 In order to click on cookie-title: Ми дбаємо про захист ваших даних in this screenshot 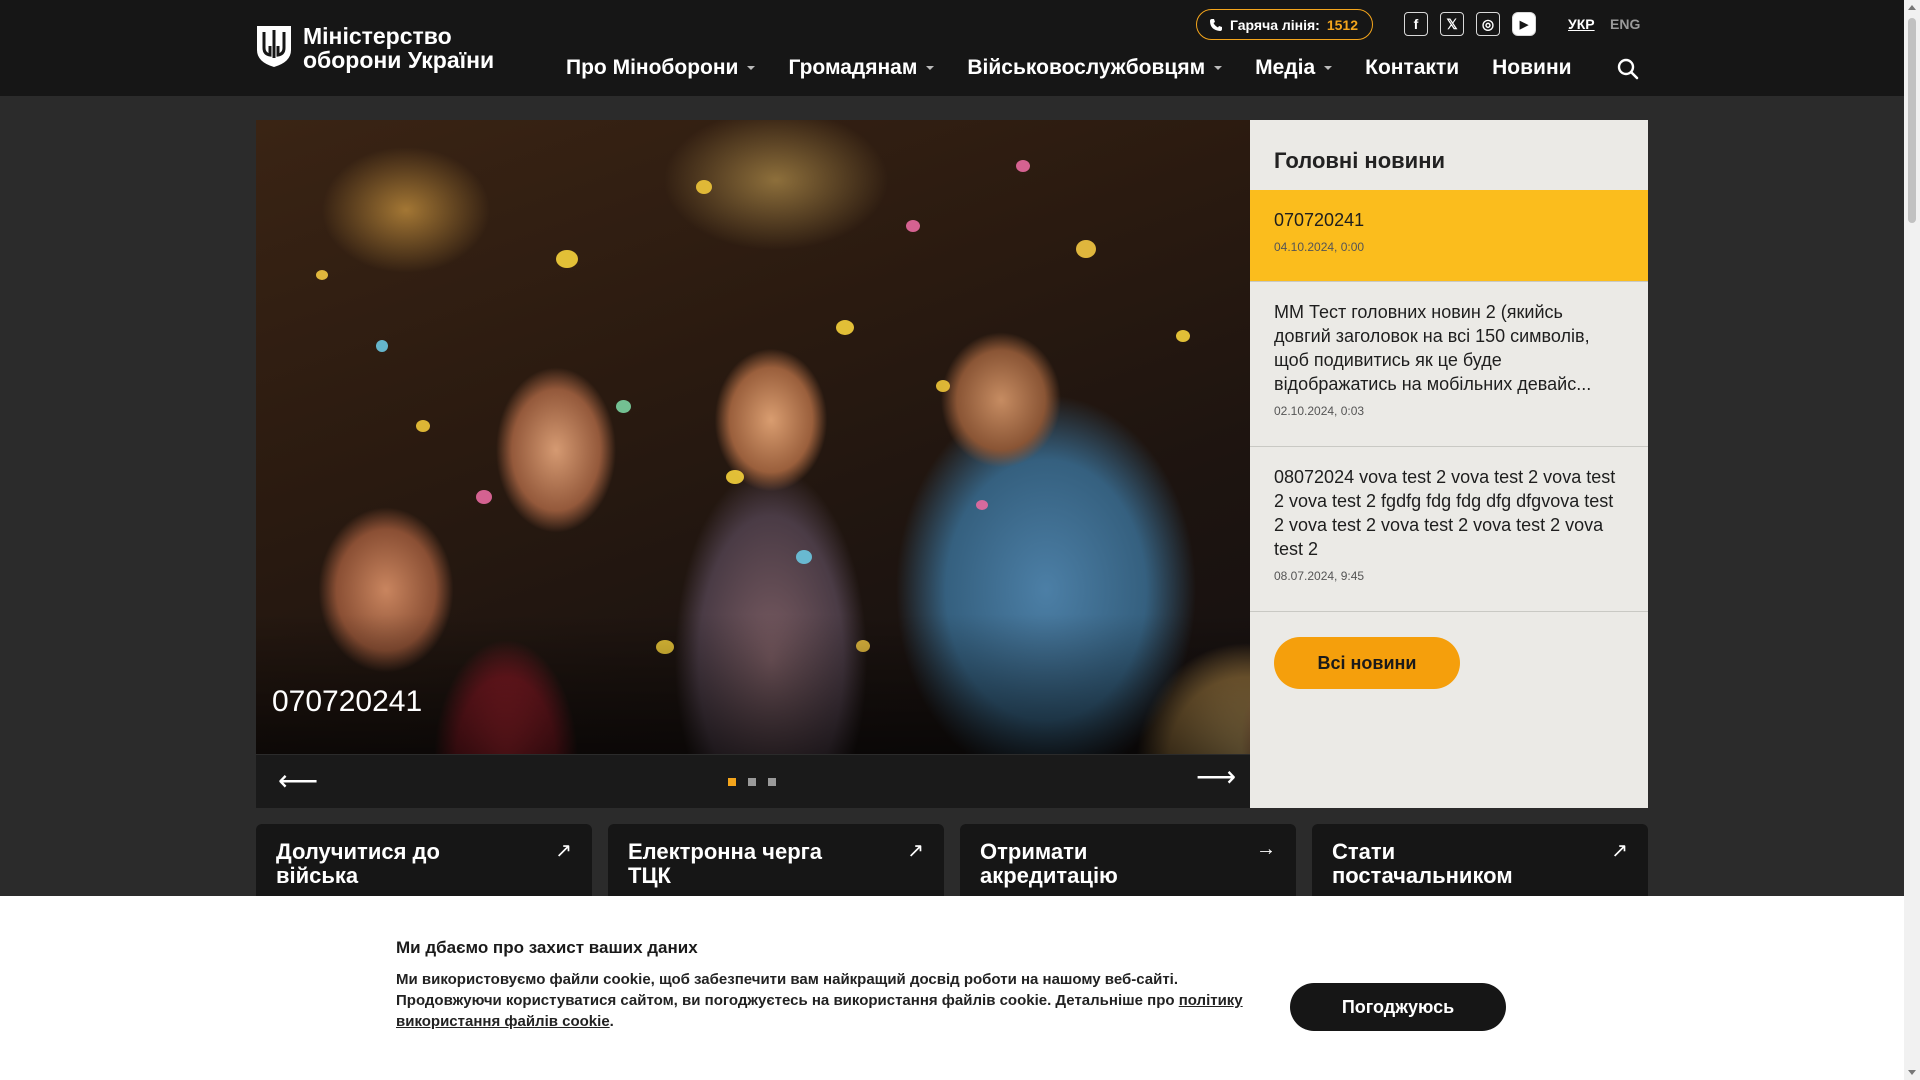, I will do `click(547, 947)`.